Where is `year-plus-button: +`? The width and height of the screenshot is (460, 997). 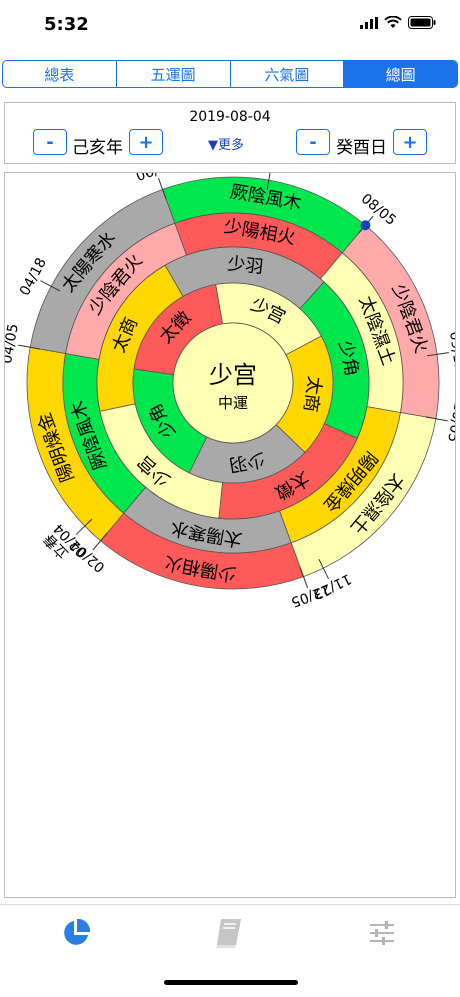
year-plus-button: + is located at coordinates (146, 142).